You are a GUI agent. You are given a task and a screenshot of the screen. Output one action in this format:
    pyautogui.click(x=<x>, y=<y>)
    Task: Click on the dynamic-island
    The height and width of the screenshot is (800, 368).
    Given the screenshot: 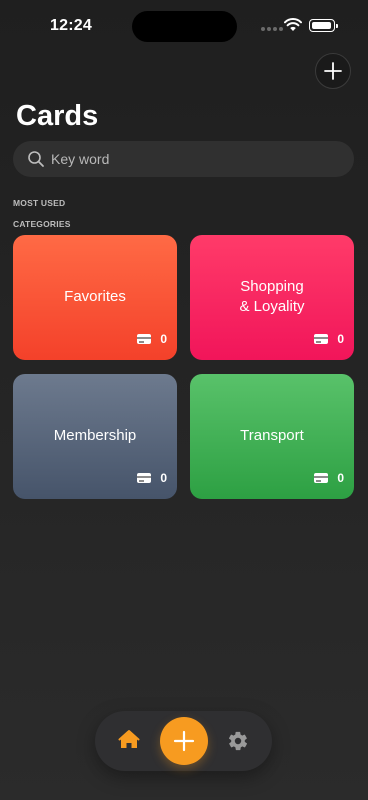 What is the action you would take?
    pyautogui.click(x=184, y=26)
    